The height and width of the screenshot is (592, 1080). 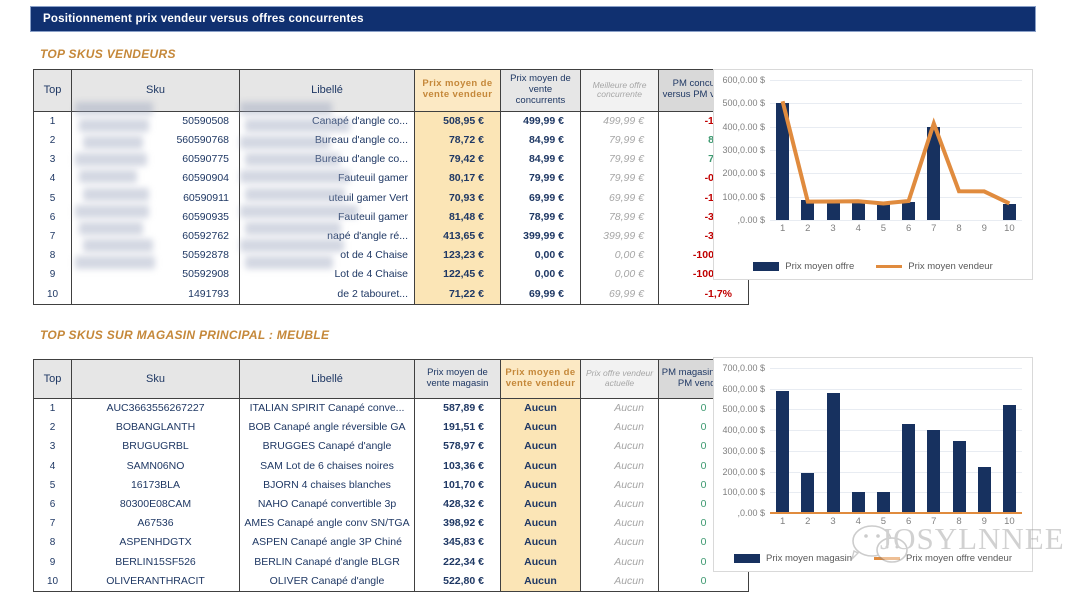 I want to click on prix-moyen-vente-magasin-cell: 428,32 €, so click(x=457, y=504).